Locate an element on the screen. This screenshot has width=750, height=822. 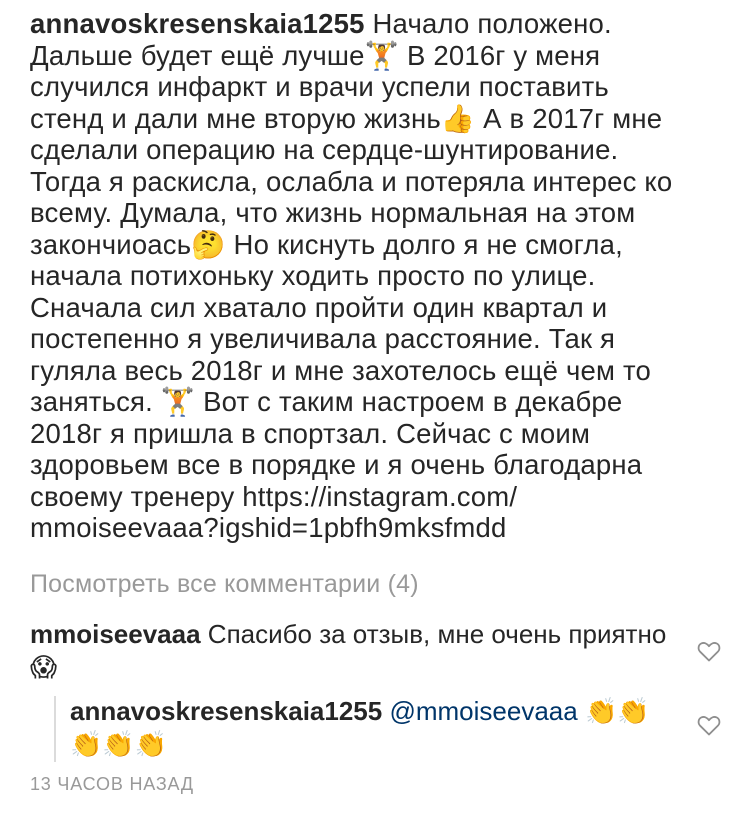
like-comment-button is located at coordinates (709, 651).